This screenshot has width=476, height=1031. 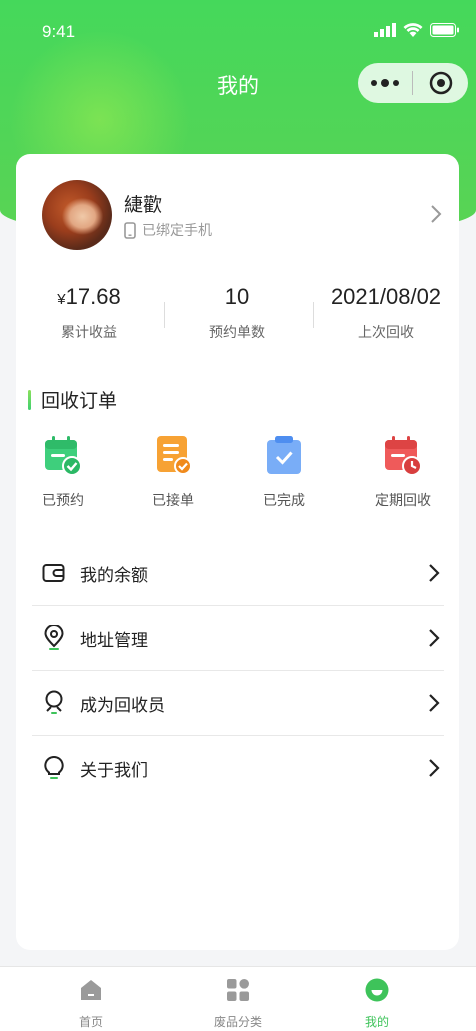 What do you see at coordinates (386, 313) in the screenshot?
I see `stat-last-recycle: 2021/08/02 上次回收` at bounding box center [386, 313].